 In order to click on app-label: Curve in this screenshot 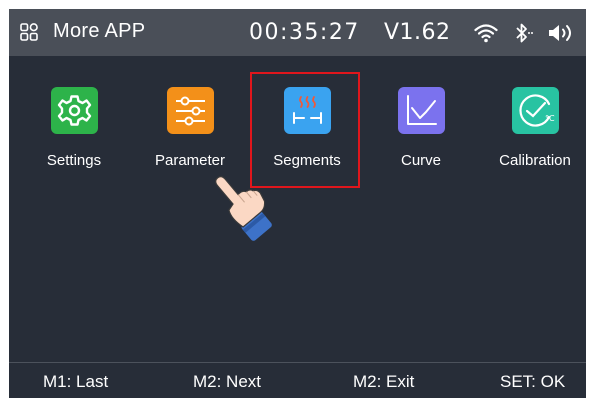, I will do `click(420, 160)`.